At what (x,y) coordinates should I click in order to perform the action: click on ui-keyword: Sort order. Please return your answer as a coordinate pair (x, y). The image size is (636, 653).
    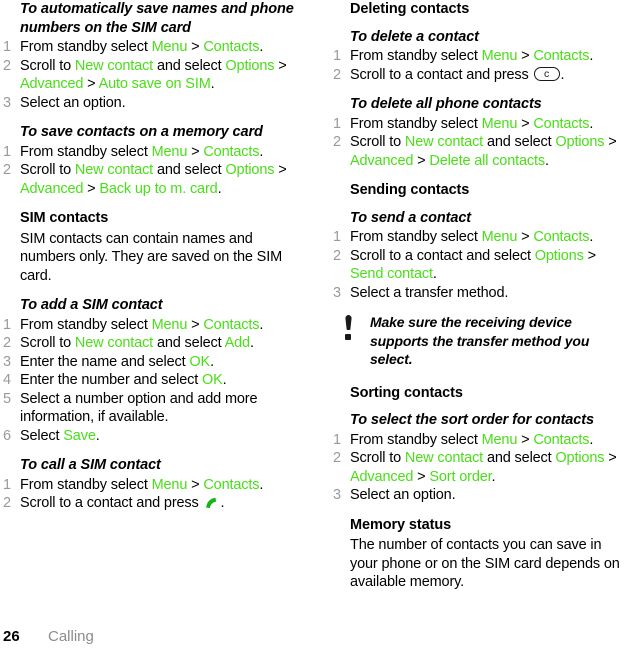
    Looking at the image, I should click on (460, 476).